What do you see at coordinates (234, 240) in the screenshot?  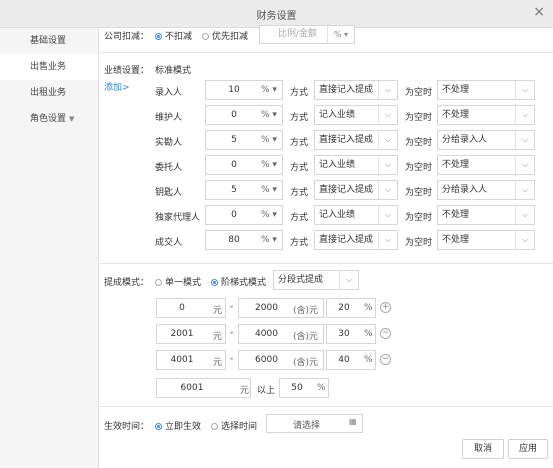 I see `percent-value: 80` at bounding box center [234, 240].